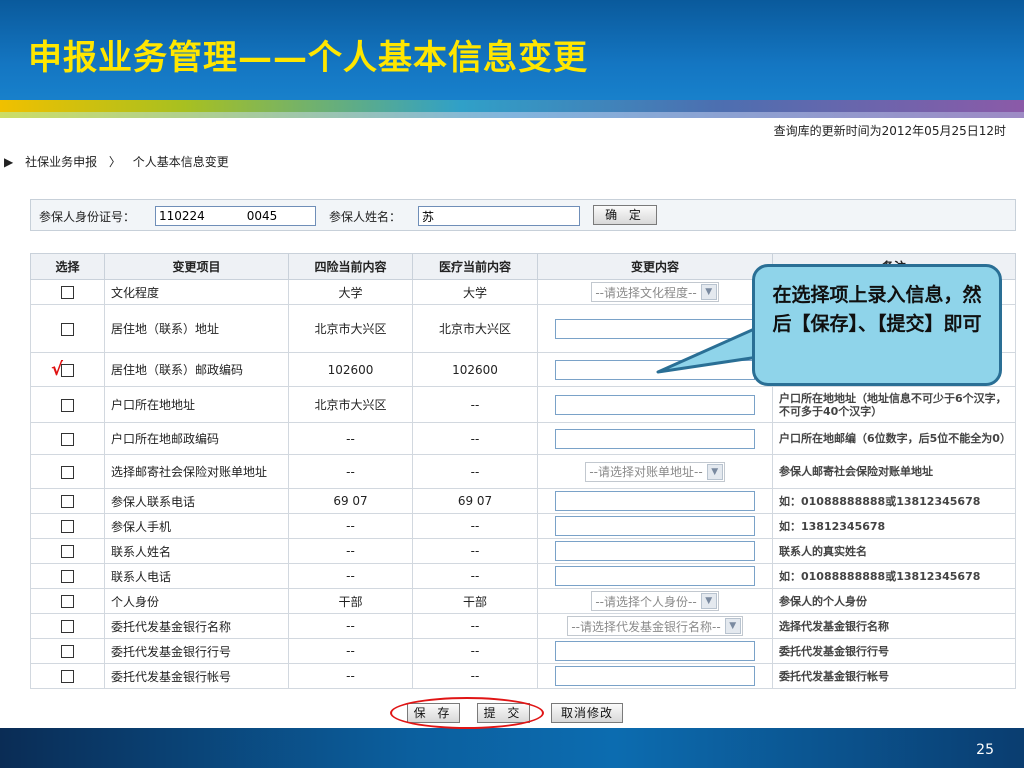 Image resolution: width=1024 pixels, height=768 pixels. What do you see at coordinates (350, 369) in the screenshot?
I see `four-insurance-value: 102600` at bounding box center [350, 369].